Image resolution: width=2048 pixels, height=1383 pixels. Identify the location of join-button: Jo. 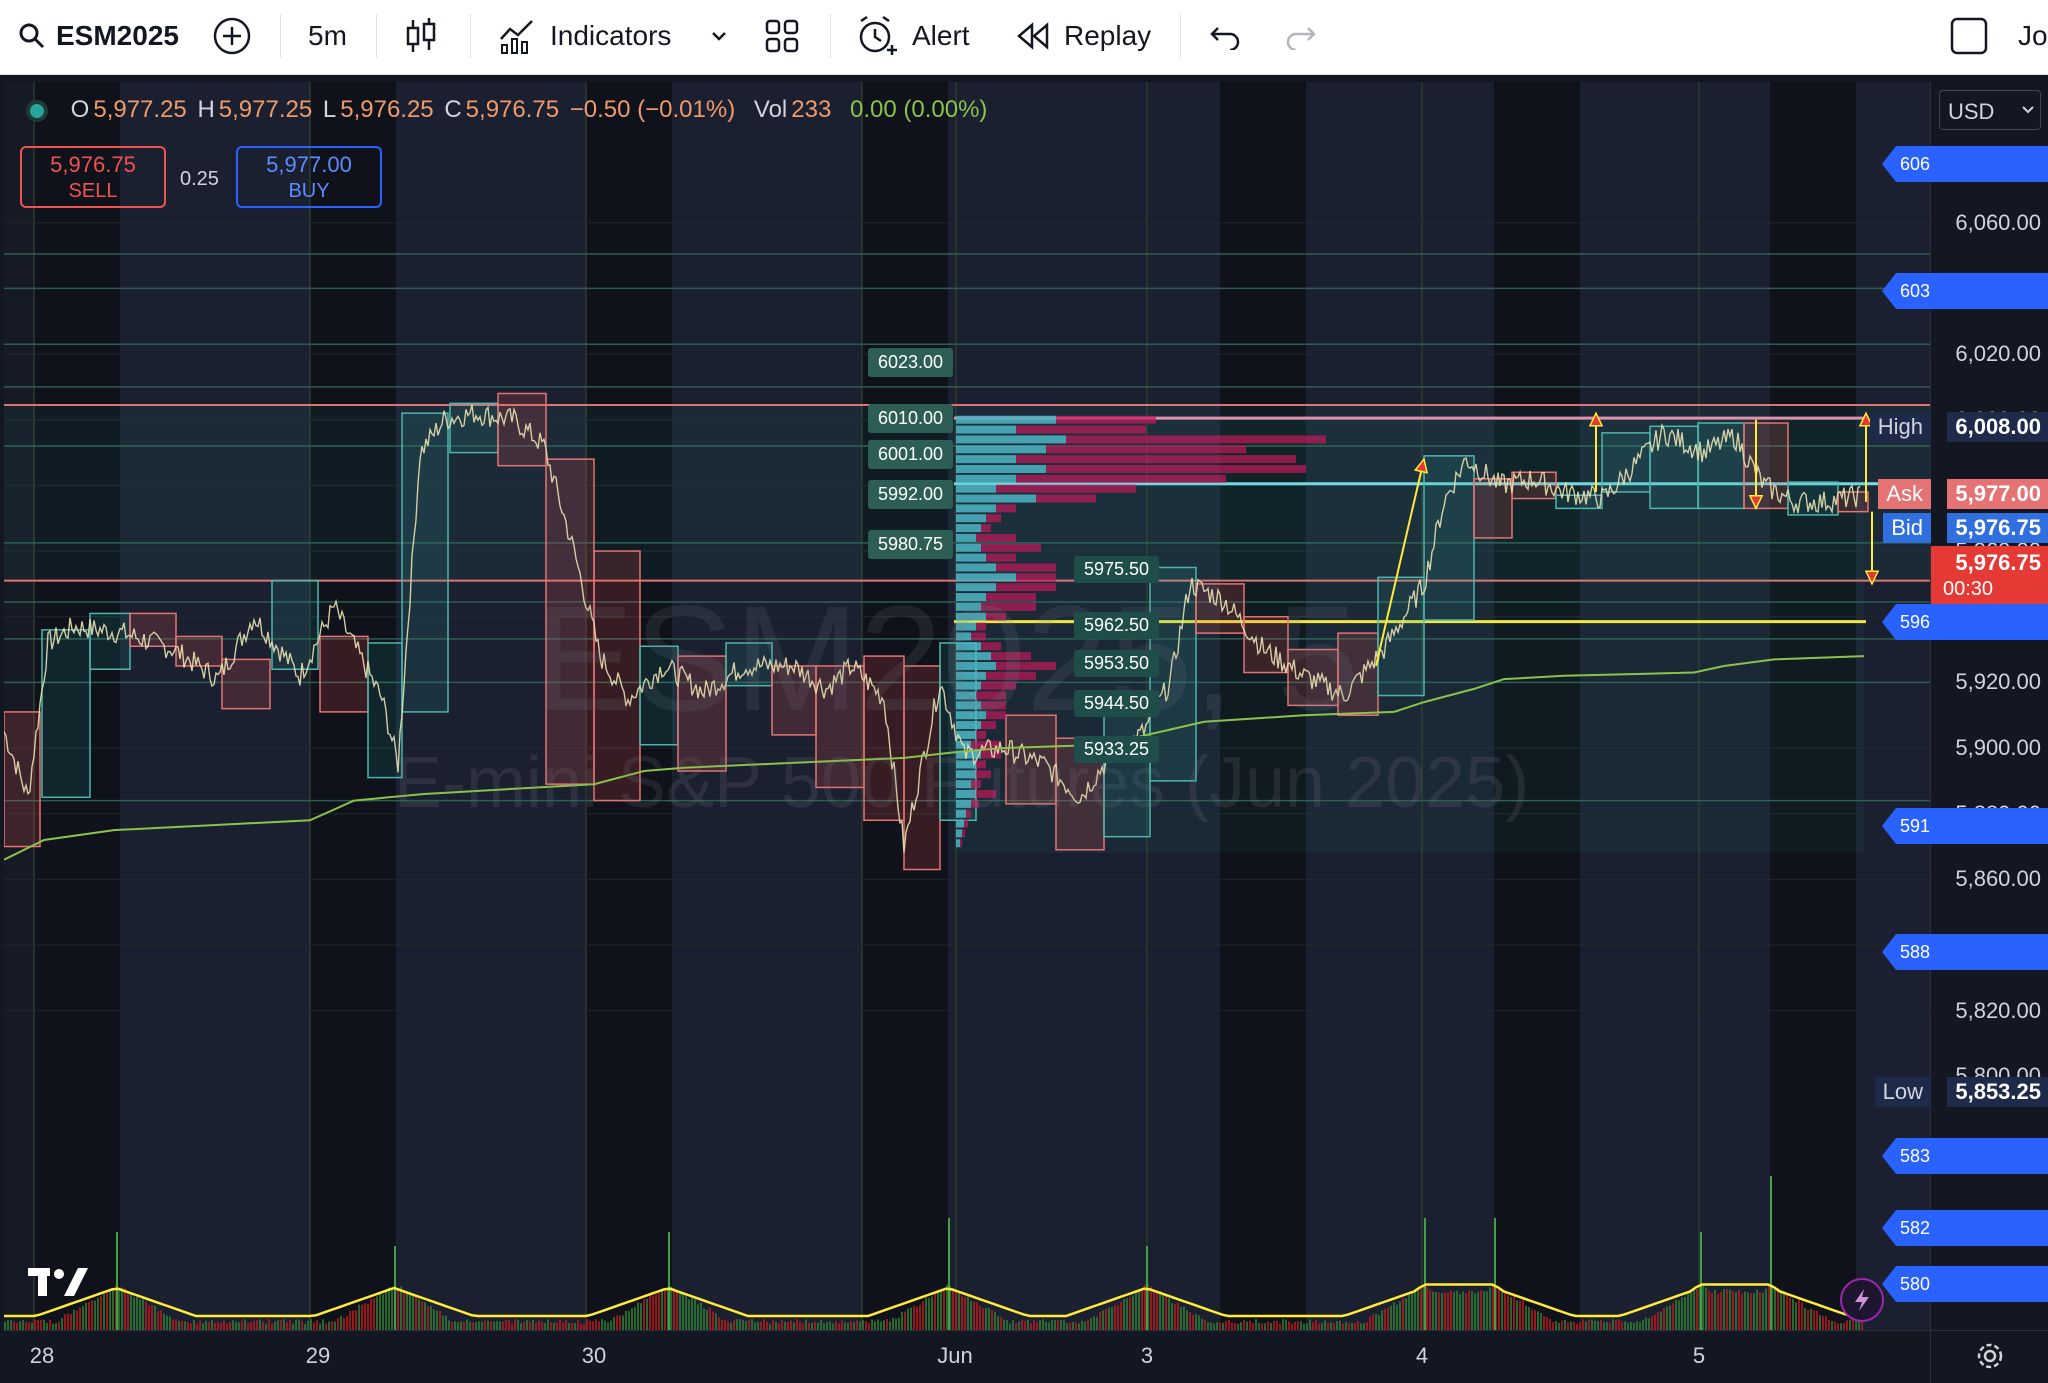
(2033, 36).